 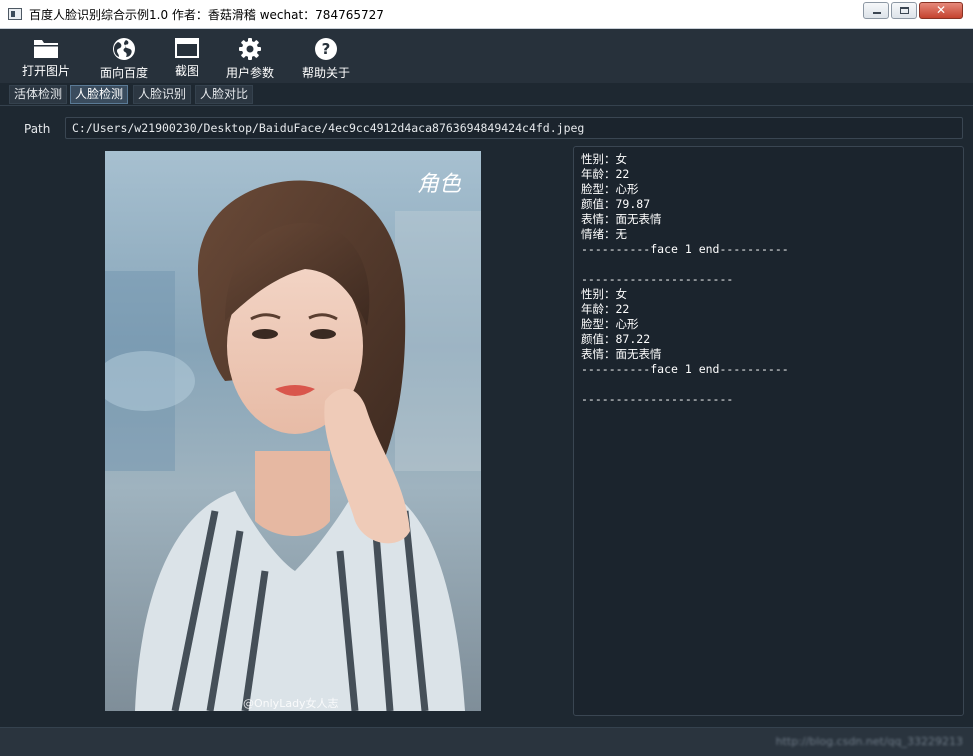 I want to click on window-controls: ✕, so click(x=912, y=10).